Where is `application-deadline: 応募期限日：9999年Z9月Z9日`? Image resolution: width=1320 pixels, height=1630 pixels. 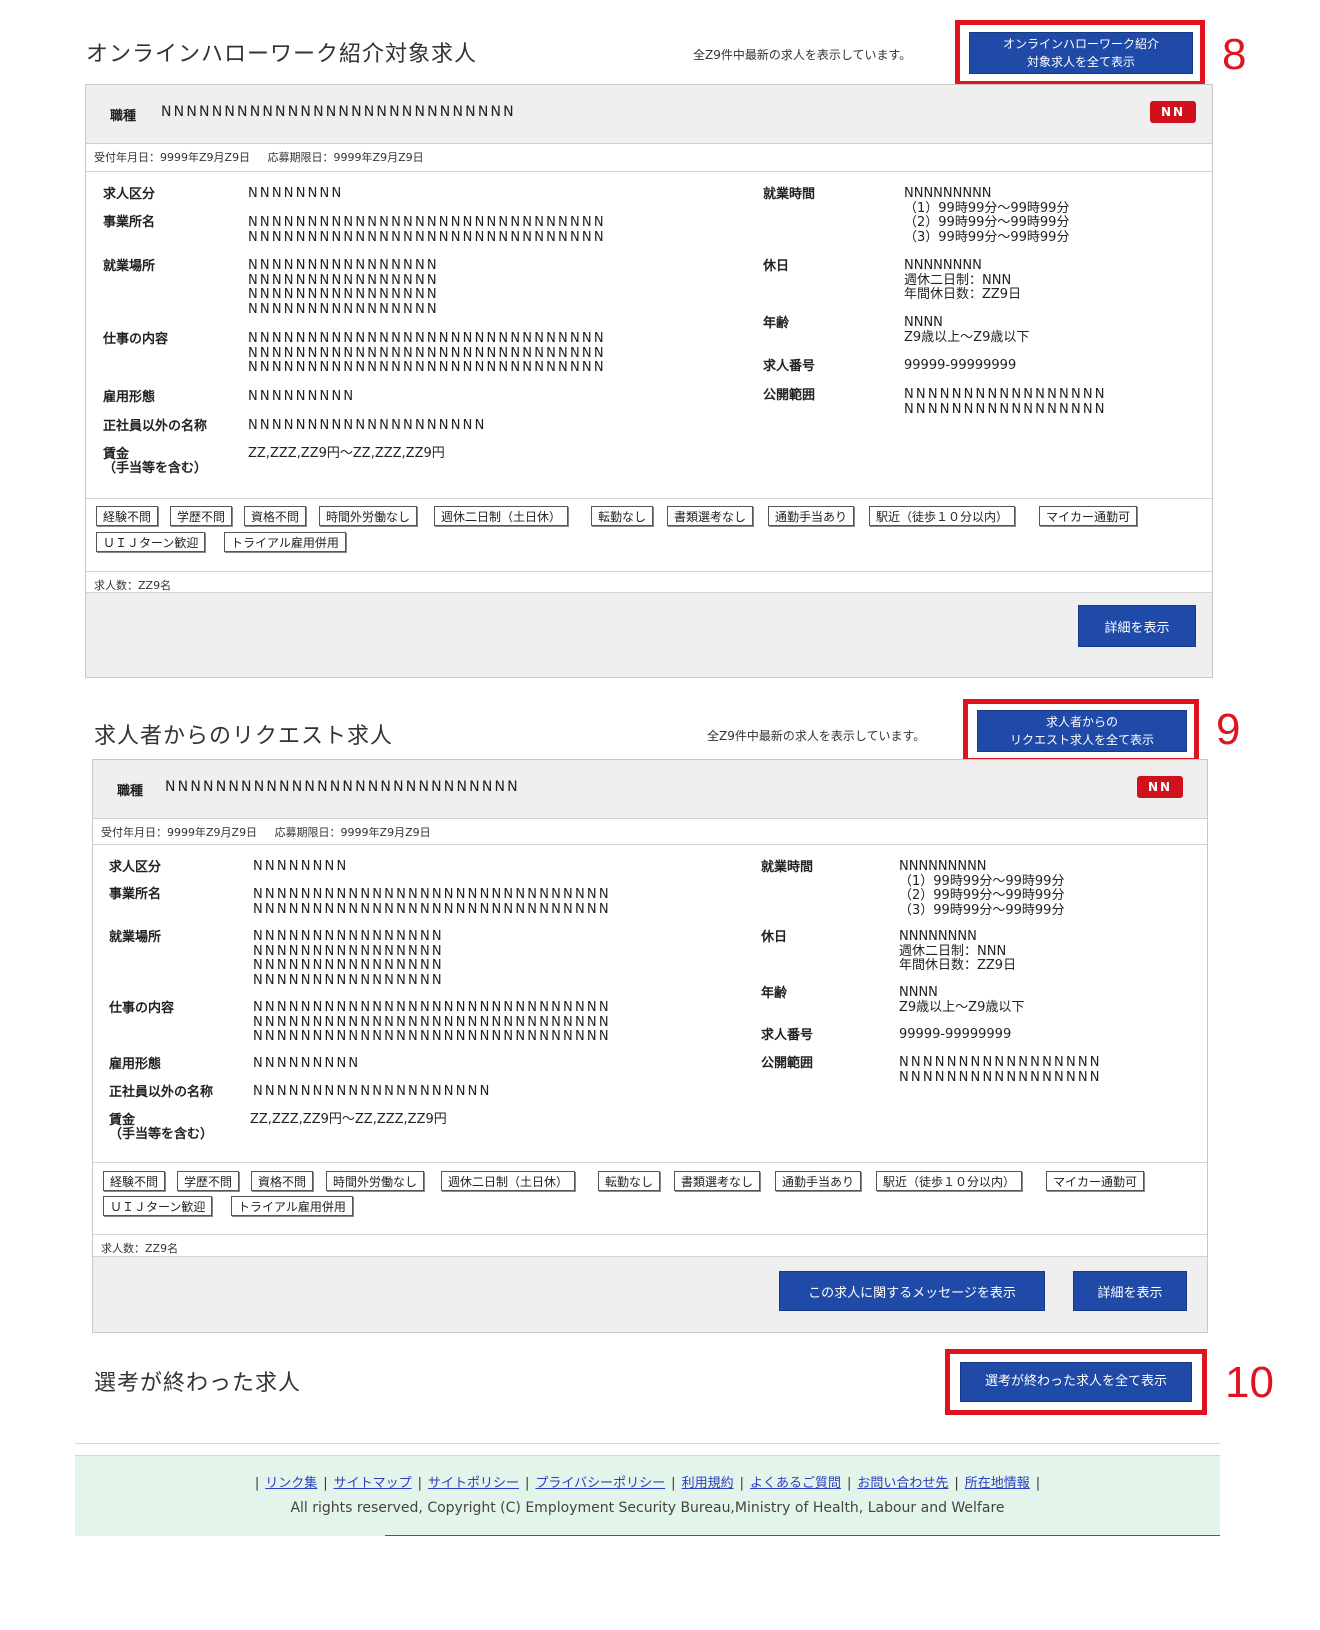 application-deadline: 応募期限日：9999年Z9月Z9日 is located at coordinates (352, 832).